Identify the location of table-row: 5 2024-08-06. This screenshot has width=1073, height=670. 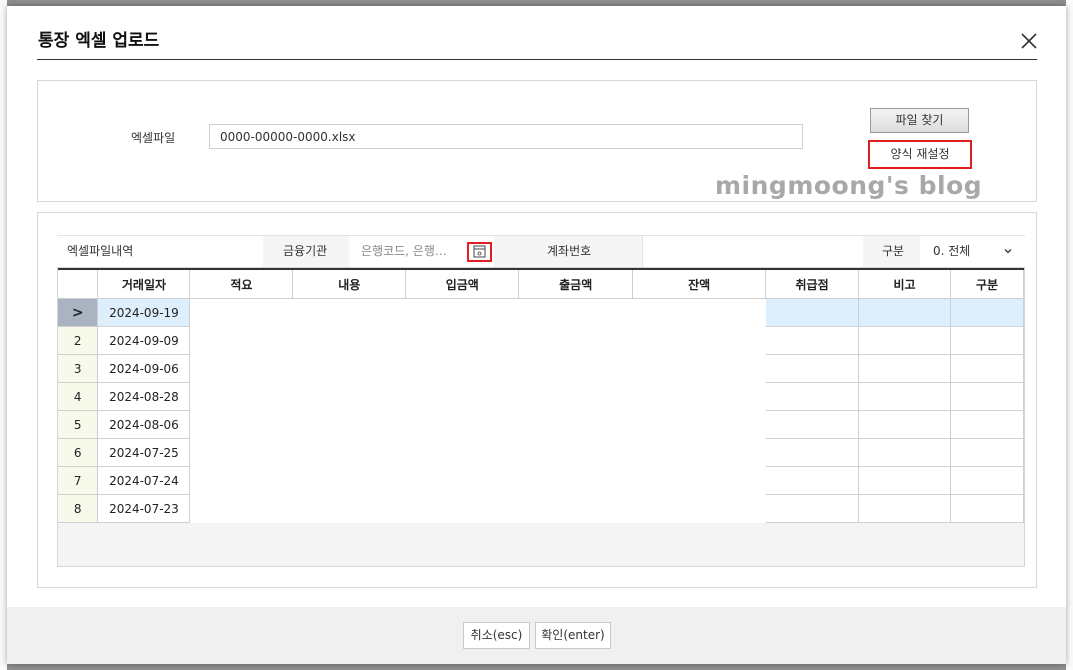
(541, 424).